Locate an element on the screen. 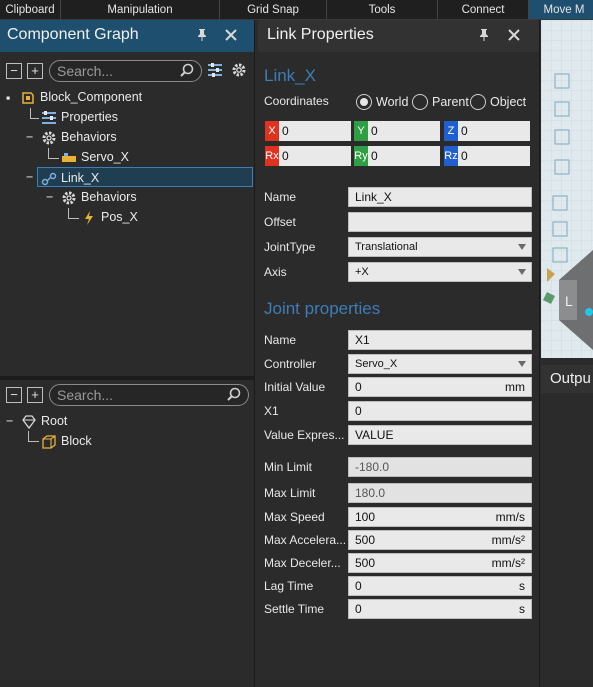  diamond-icon is located at coordinates (29, 422).